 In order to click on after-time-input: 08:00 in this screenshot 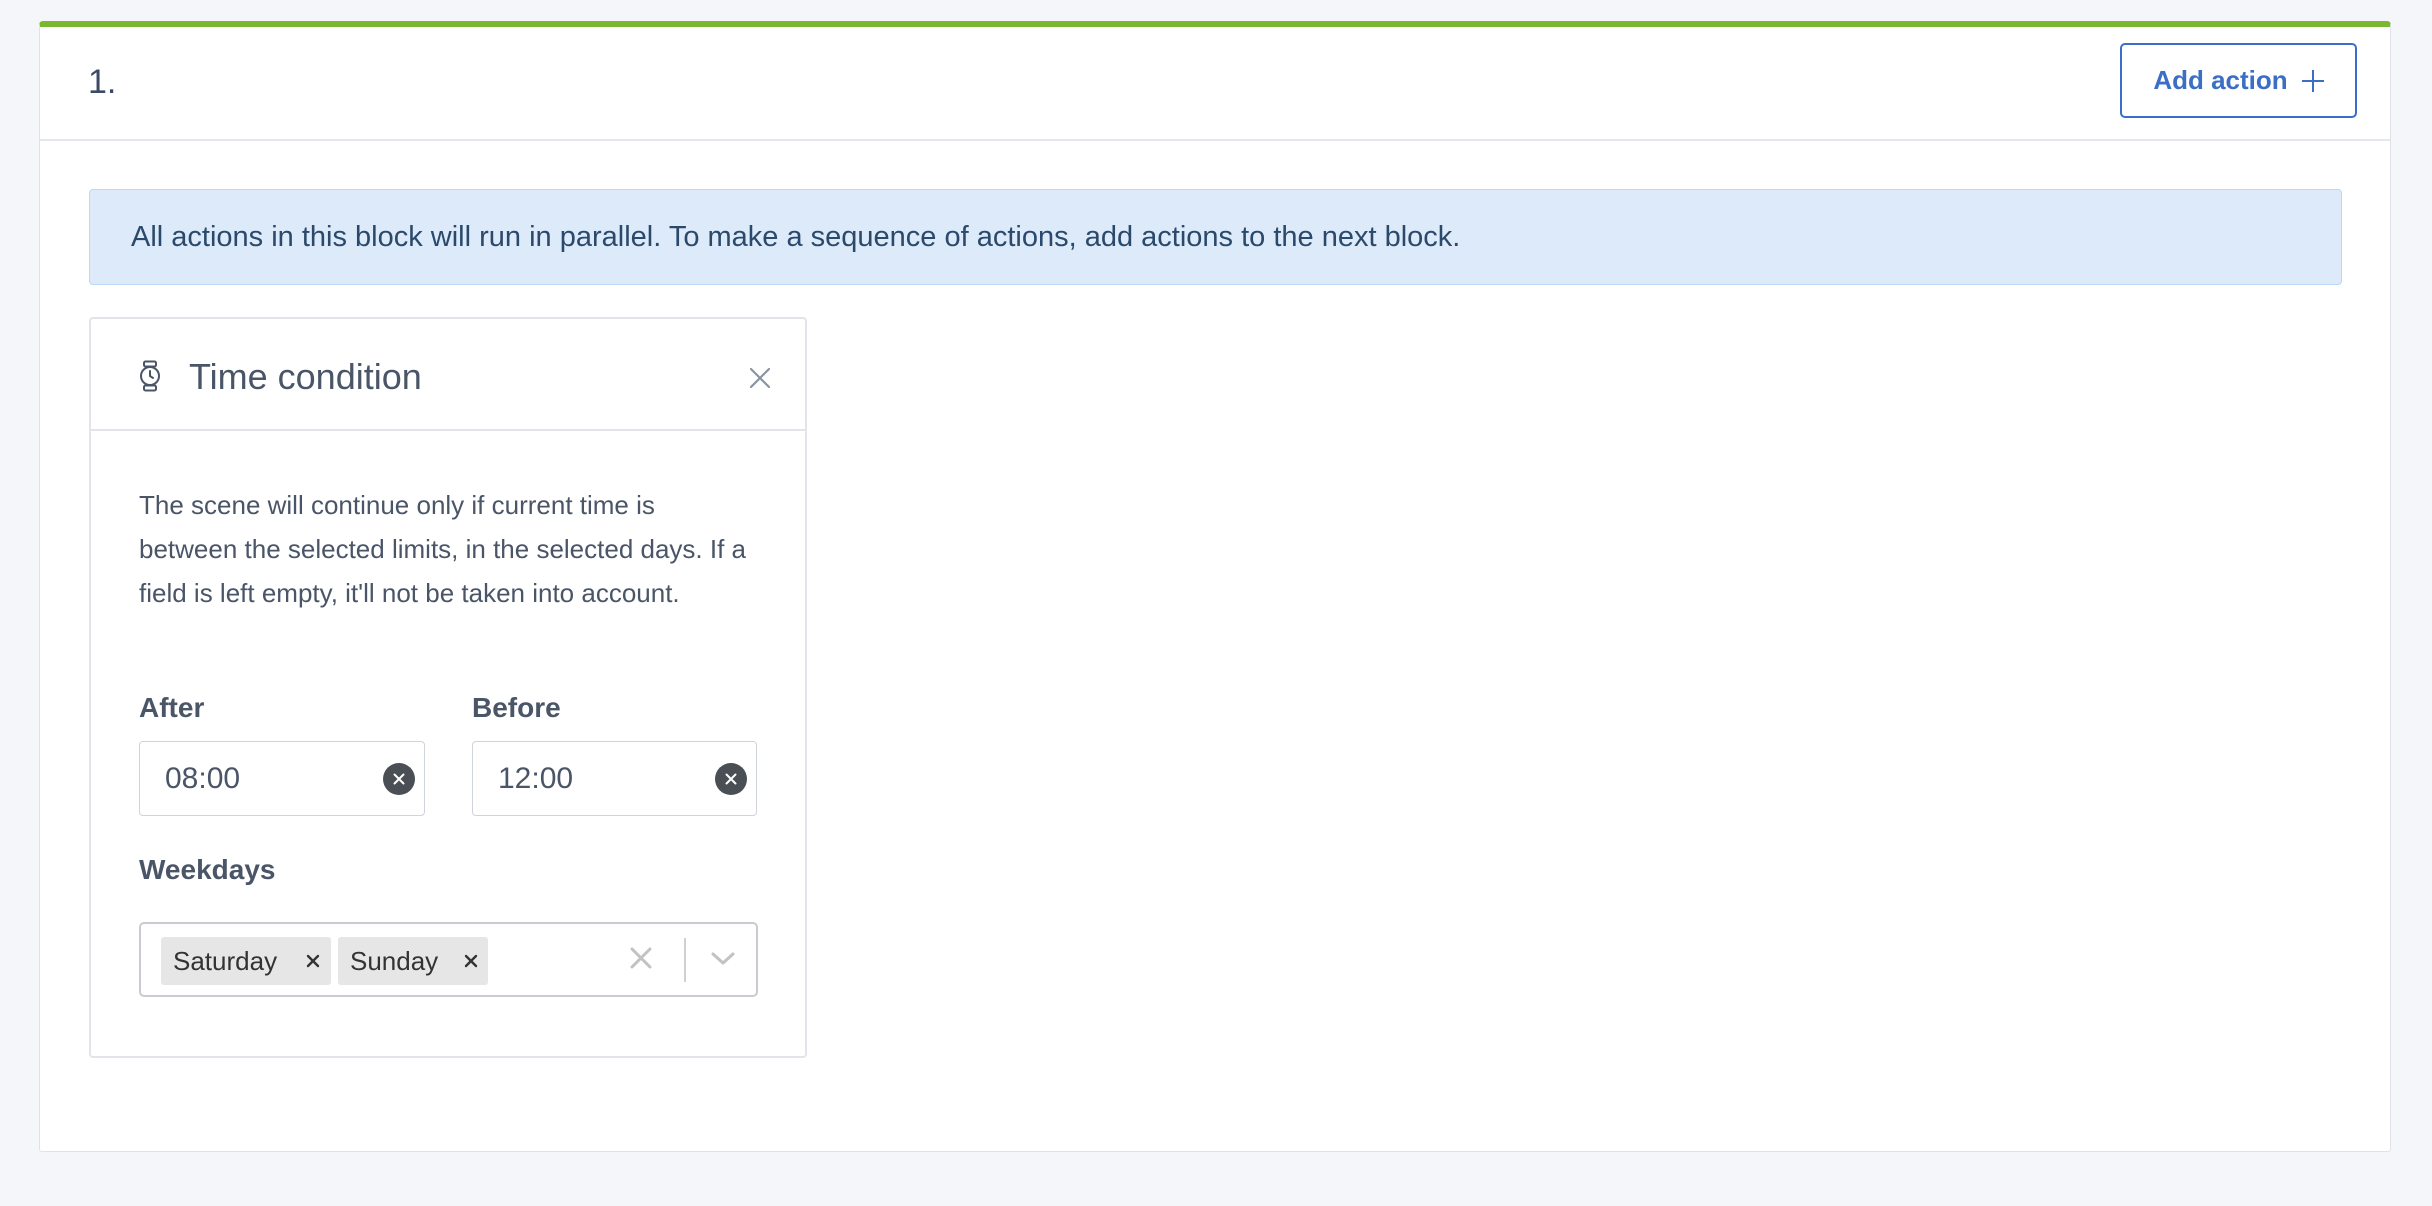, I will do `click(282, 778)`.